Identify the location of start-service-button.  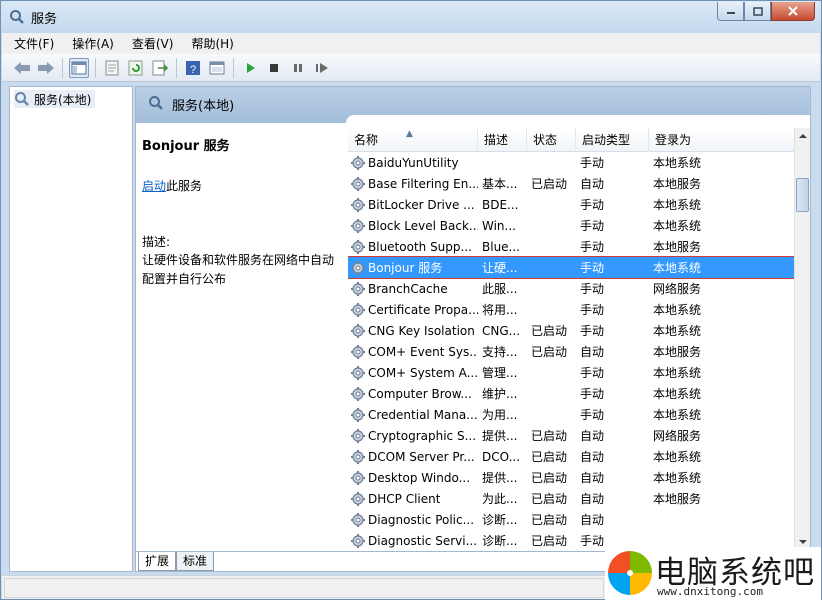
(250, 68).